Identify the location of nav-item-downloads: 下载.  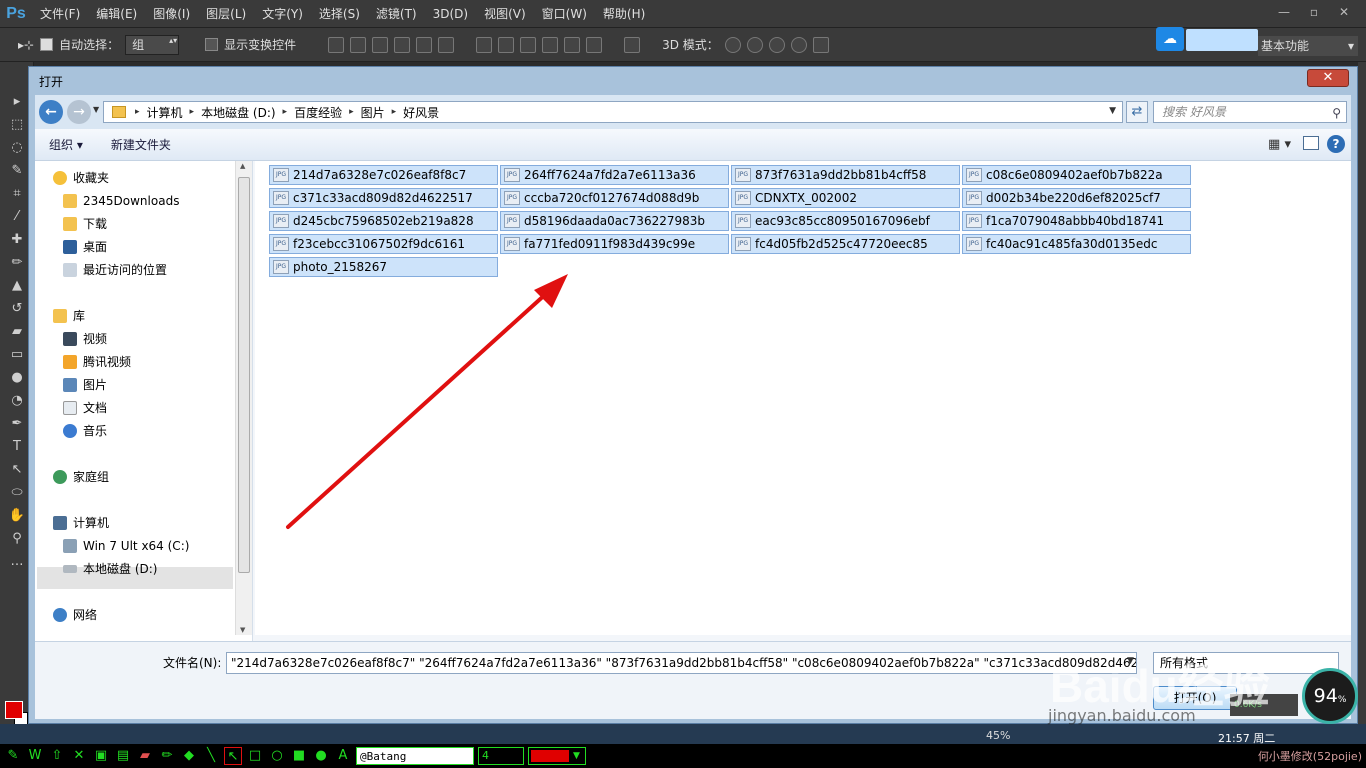
(85, 224).